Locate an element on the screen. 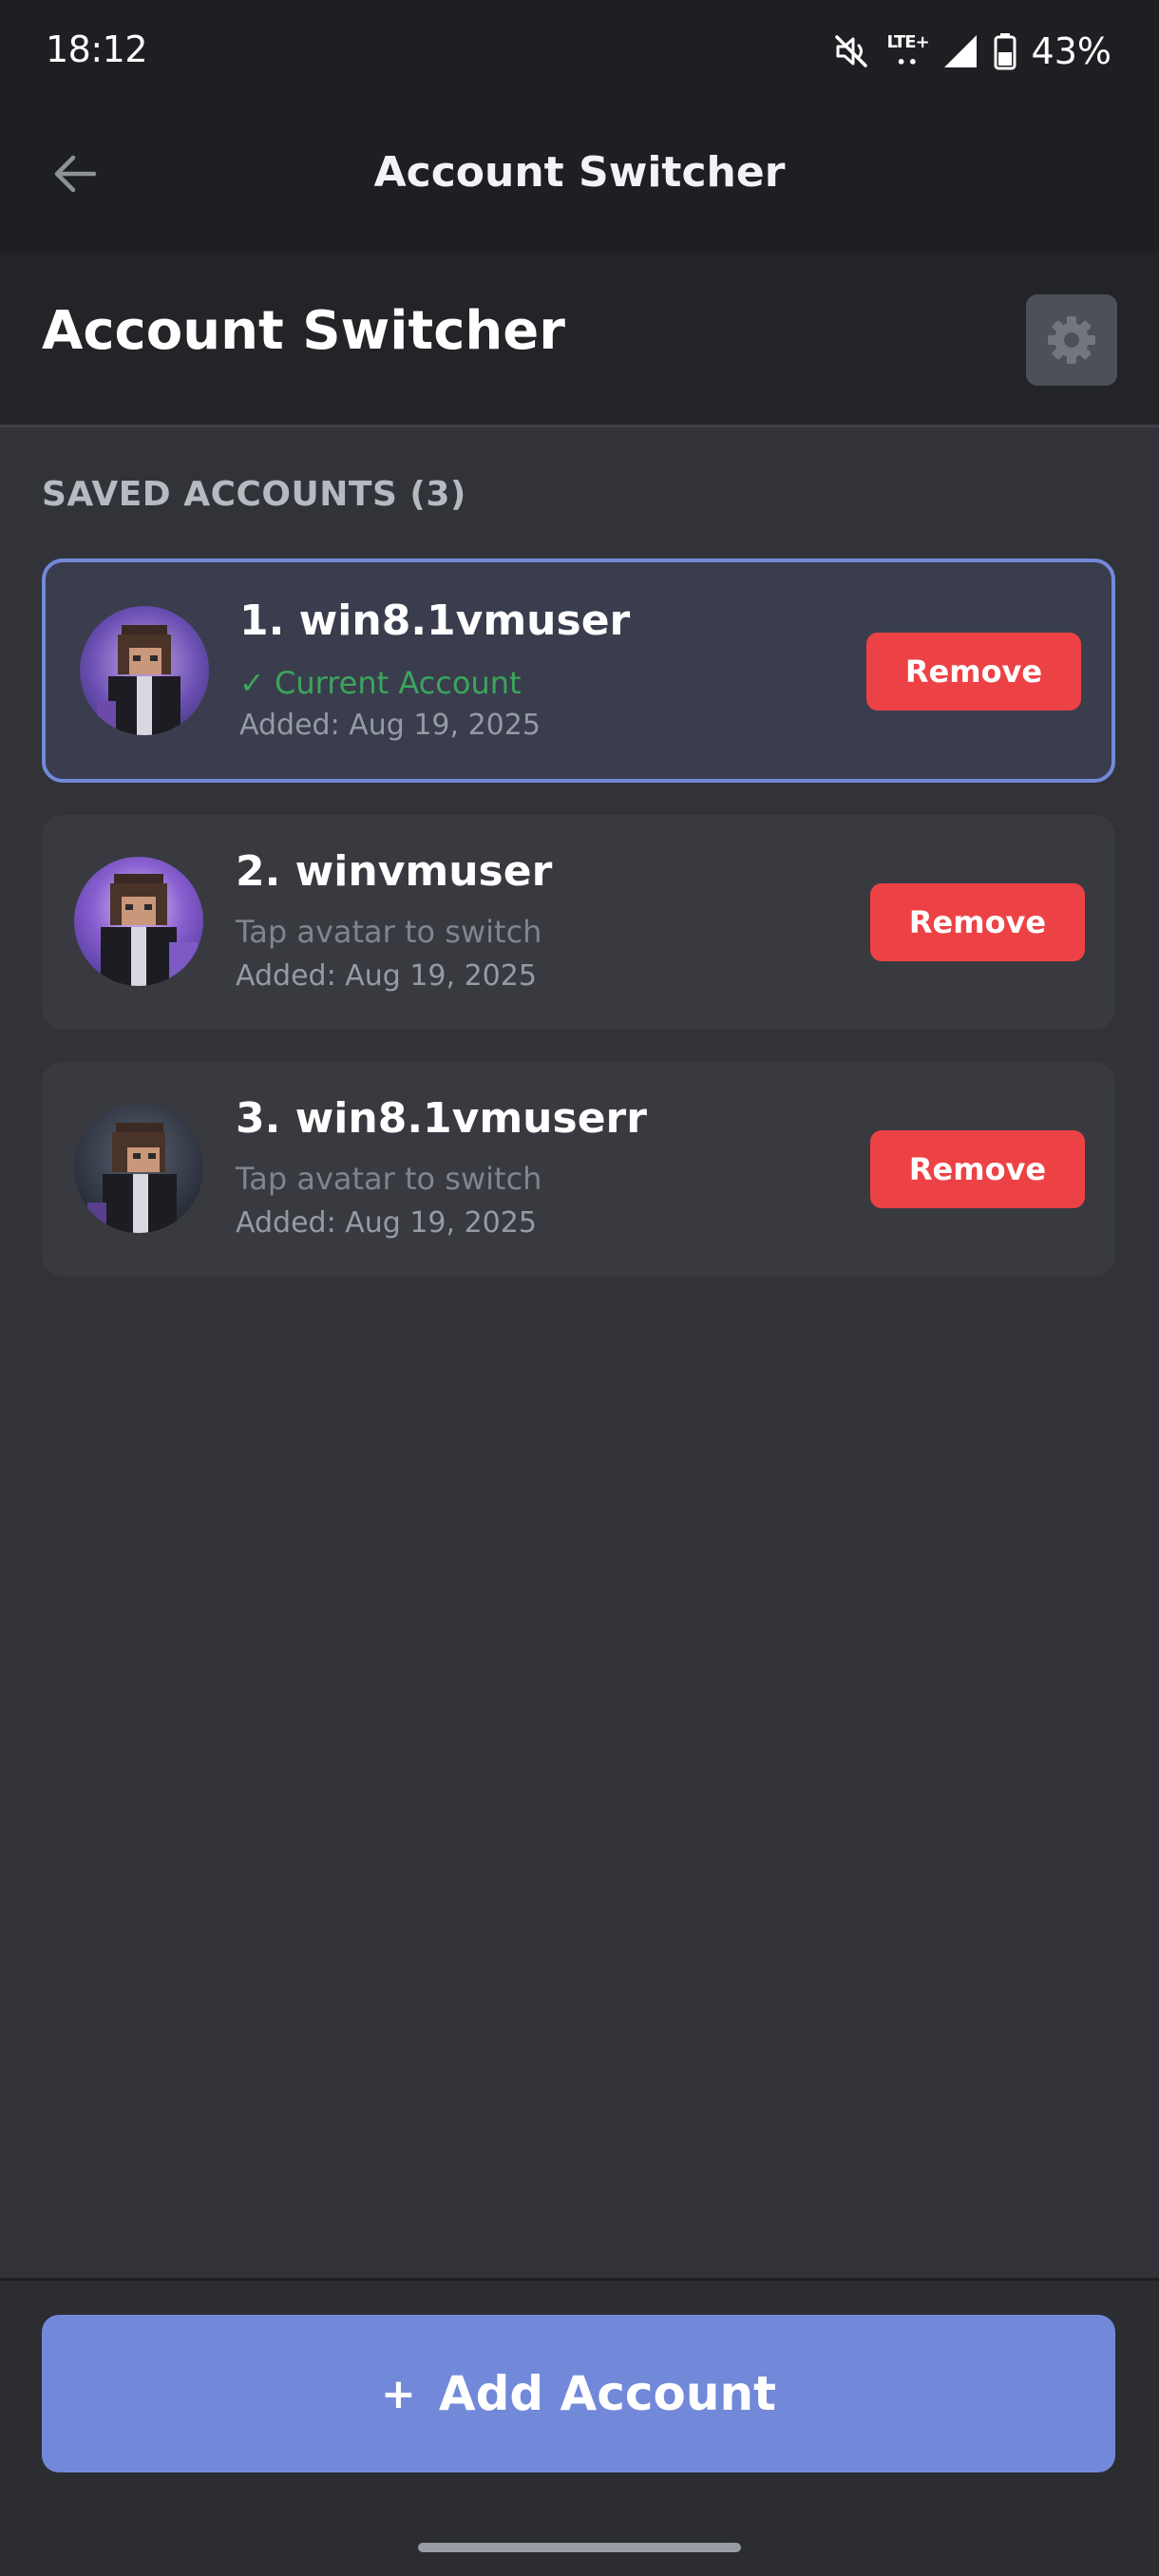  saved-accounts-label: SAVED ACCOUNTS (3) is located at coordinates (254, 494).